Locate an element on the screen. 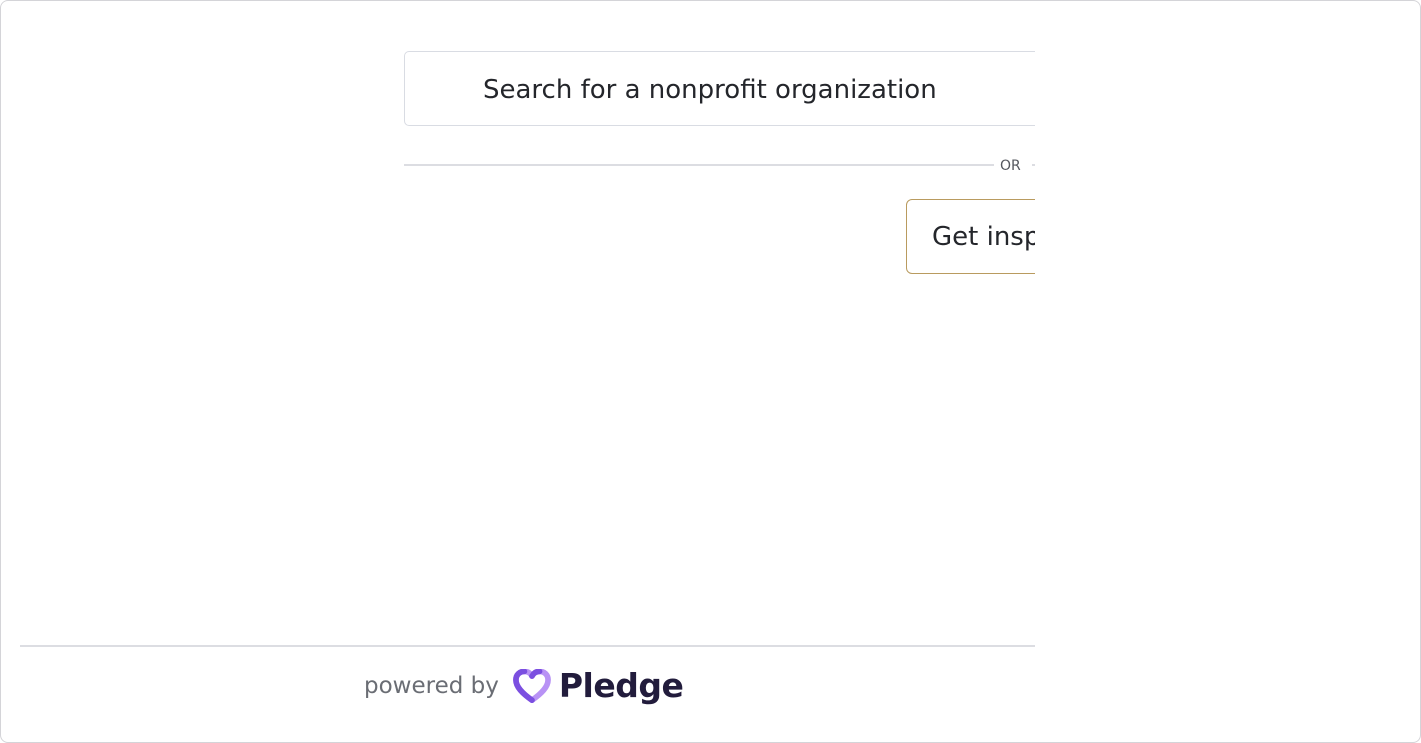 Image resolution: width=1421 pixels, height=743 pixels. search-input: Search for a nonprofit organization is located at coordinates (719, 88).